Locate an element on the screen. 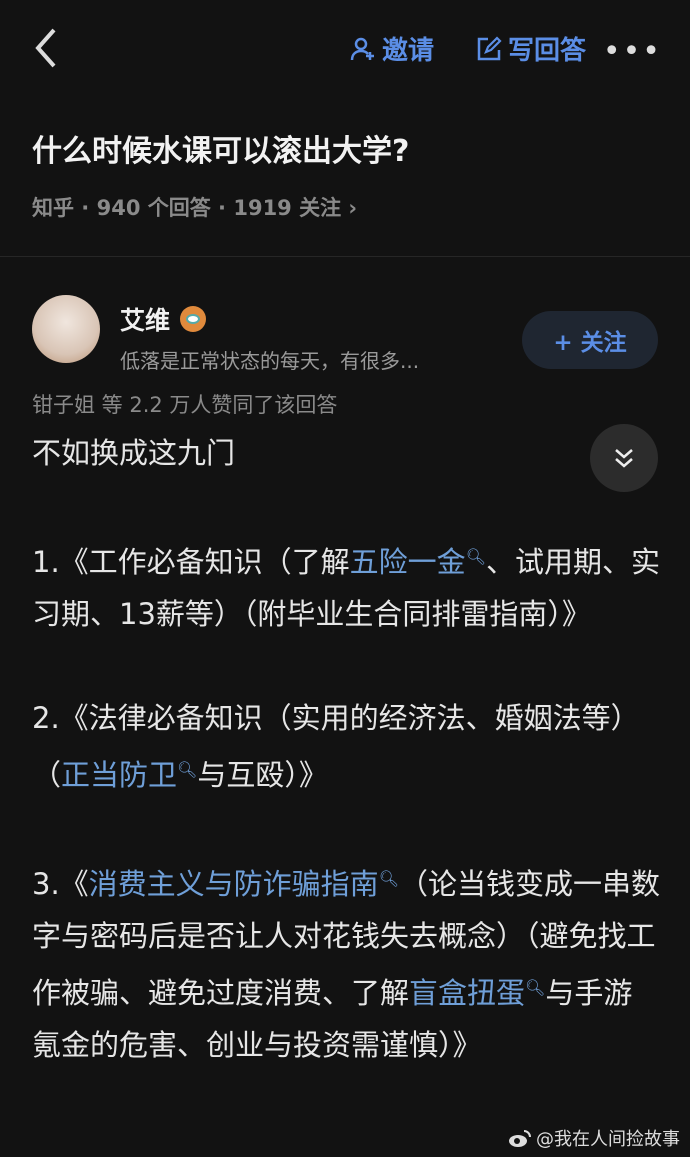 Image resolution: width=690 pixels, height=1157 pixels. link-blind-box: 盲盒扭蛋🔍︎ is located at coordinates (477, 993).